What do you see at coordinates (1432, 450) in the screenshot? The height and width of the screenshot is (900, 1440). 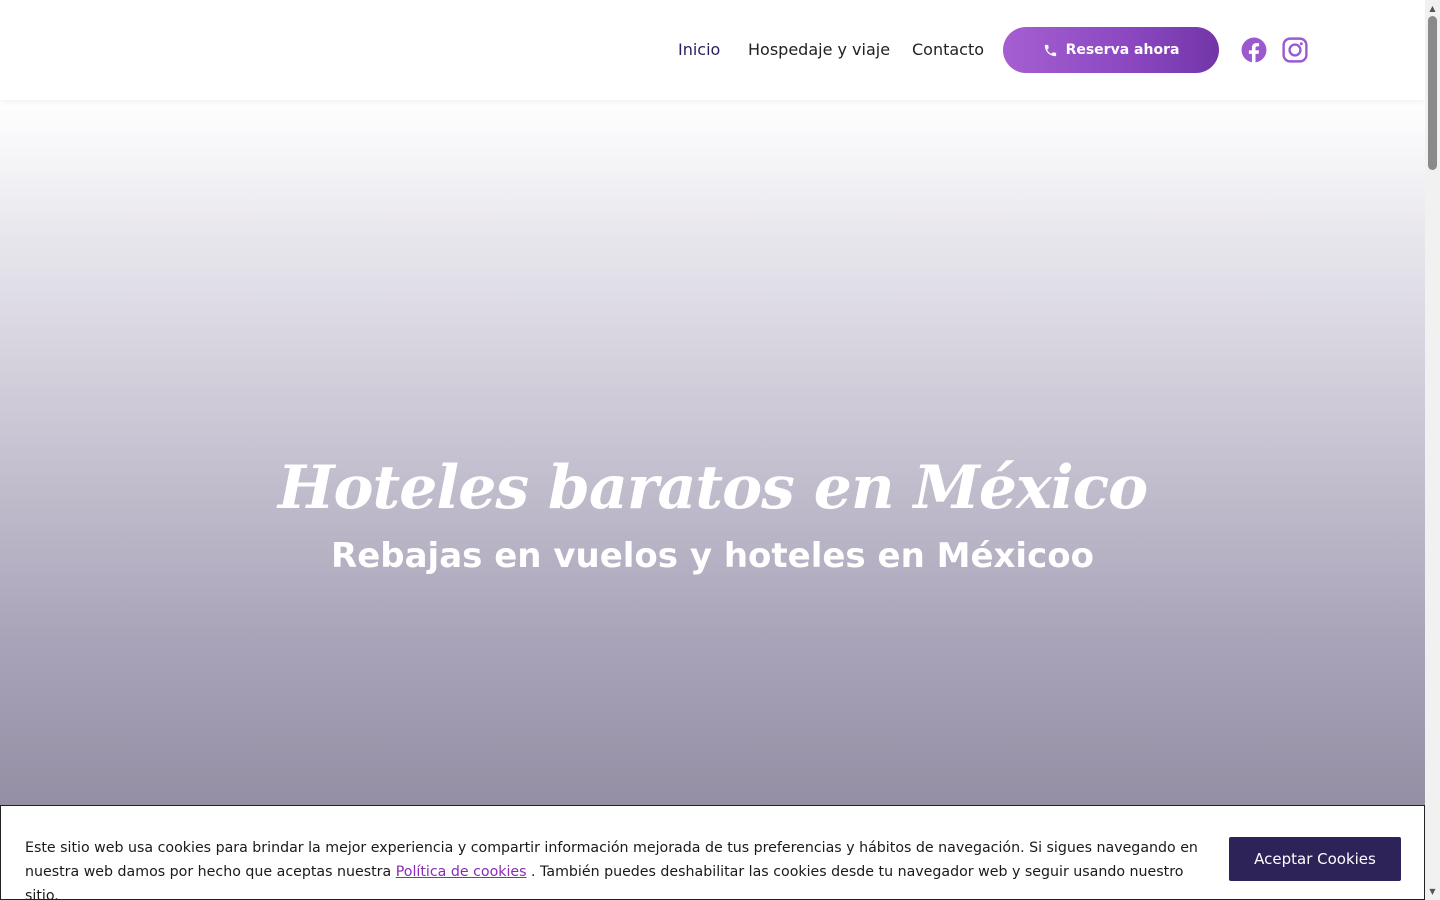 I see `vertical-scrollbar: ▲ ▼` at bounding box center [1432, 450].